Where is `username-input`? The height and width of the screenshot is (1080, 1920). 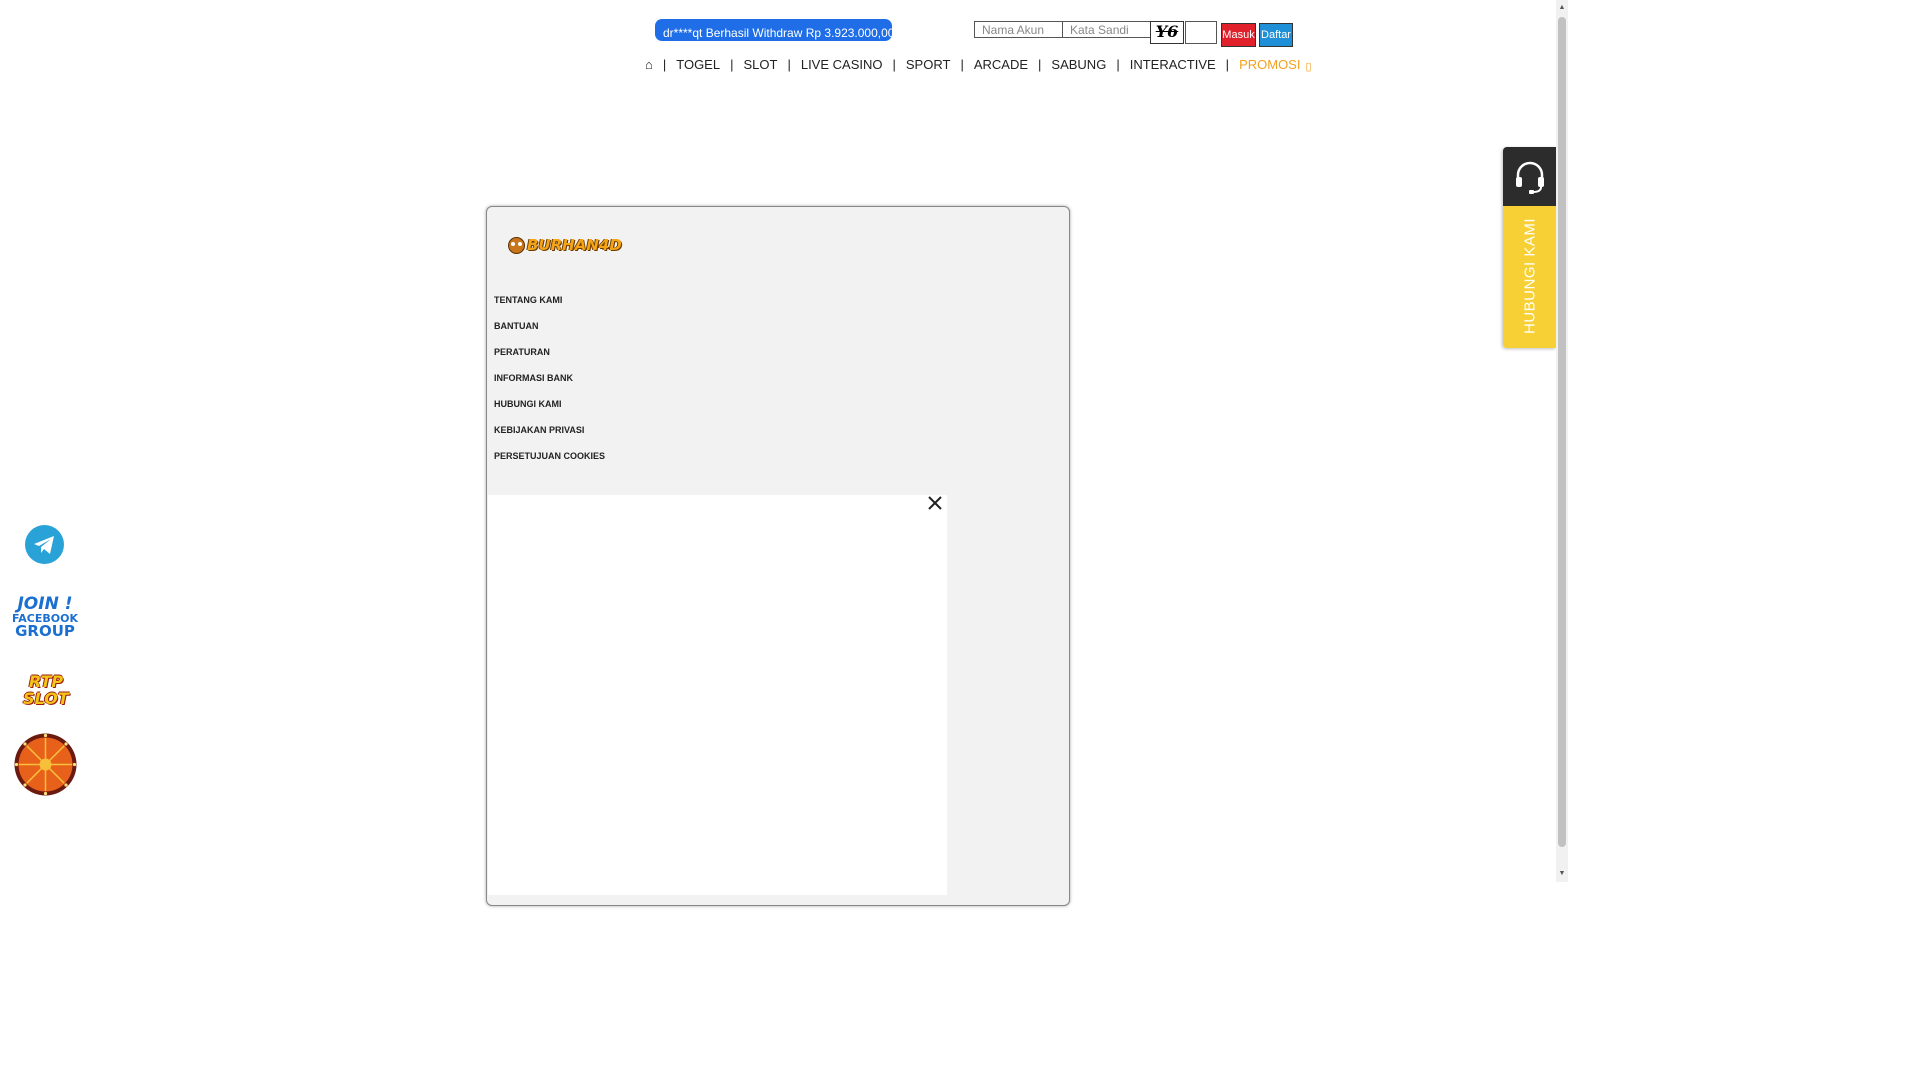
username-input is located at coordinates (1018, 29).